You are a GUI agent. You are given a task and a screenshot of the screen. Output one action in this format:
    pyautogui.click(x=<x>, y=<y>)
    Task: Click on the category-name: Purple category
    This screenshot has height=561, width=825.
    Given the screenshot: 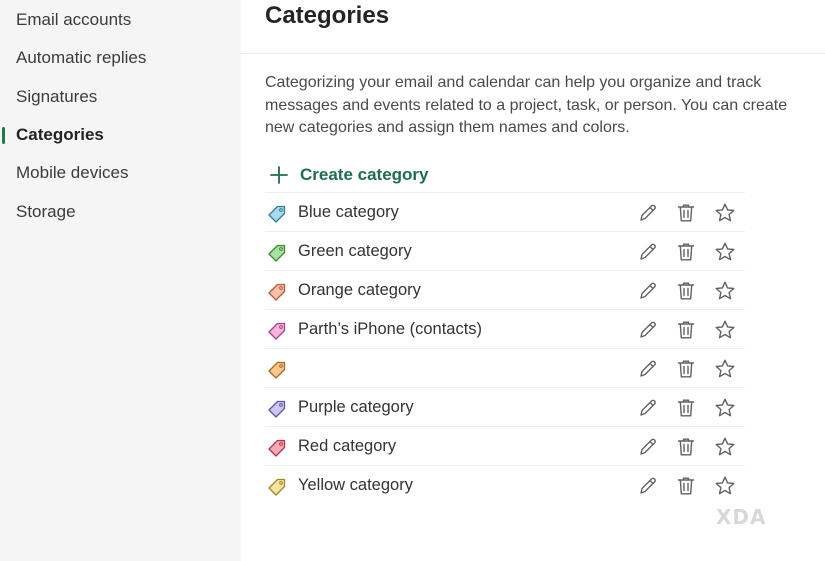 What is the action you would take?
    pyautogui.click(x=356, y=407)
    